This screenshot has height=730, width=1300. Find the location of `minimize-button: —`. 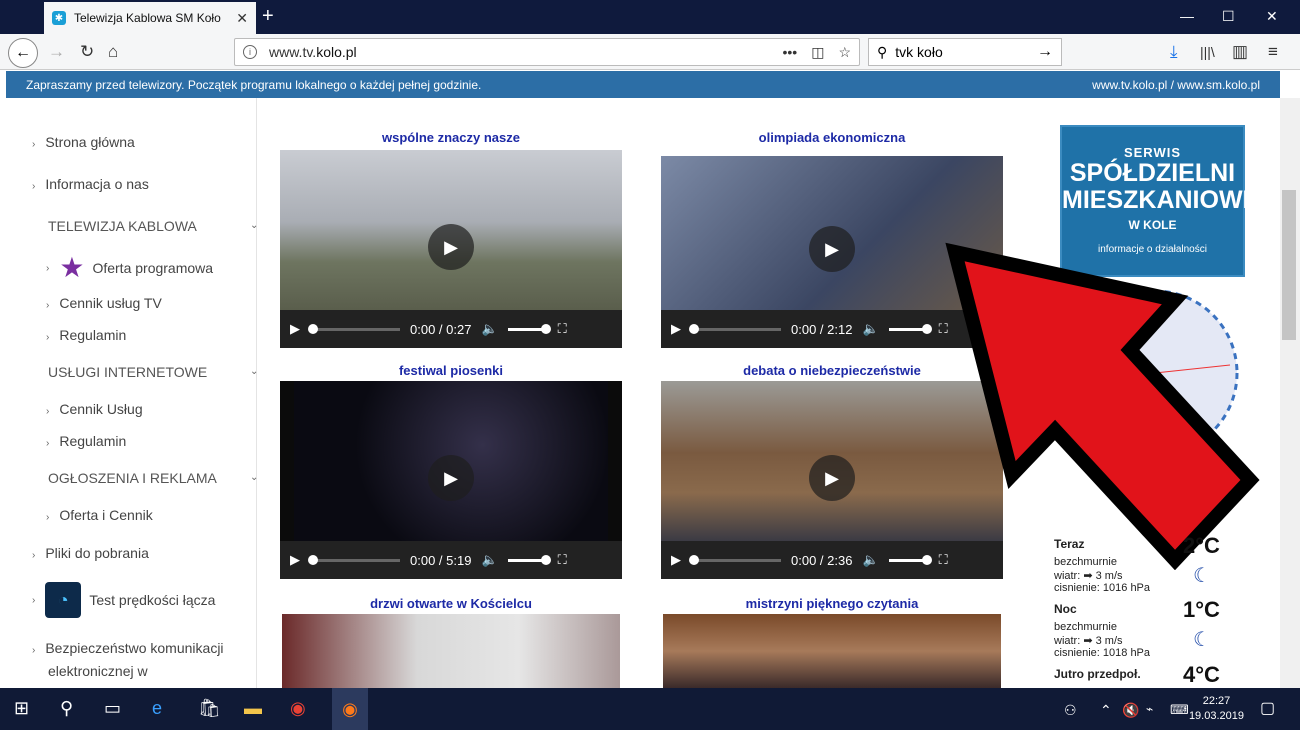

minimize-button: — is located at coordinates (1187, 16).